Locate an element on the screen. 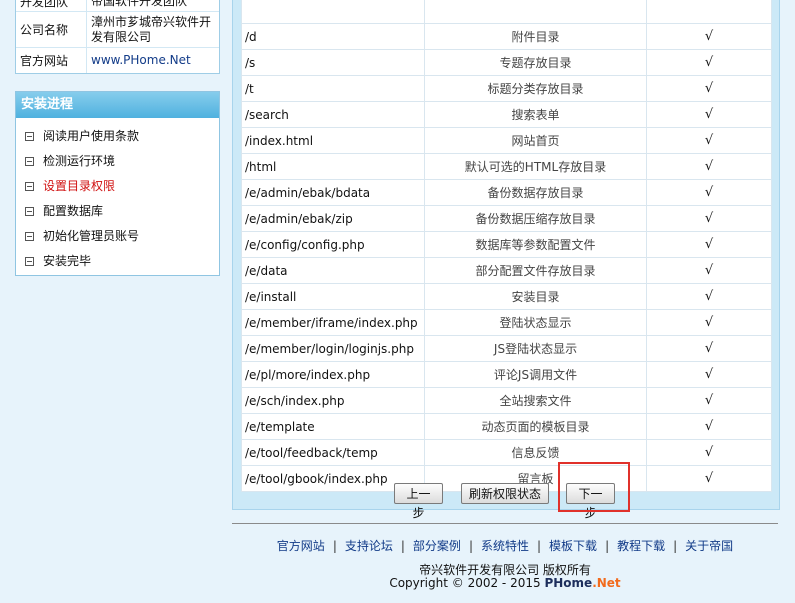 The width and height of the screenshot is (795, 603). permission-path: /e/admin/ebak/zip is located at coordinates (333, 218).